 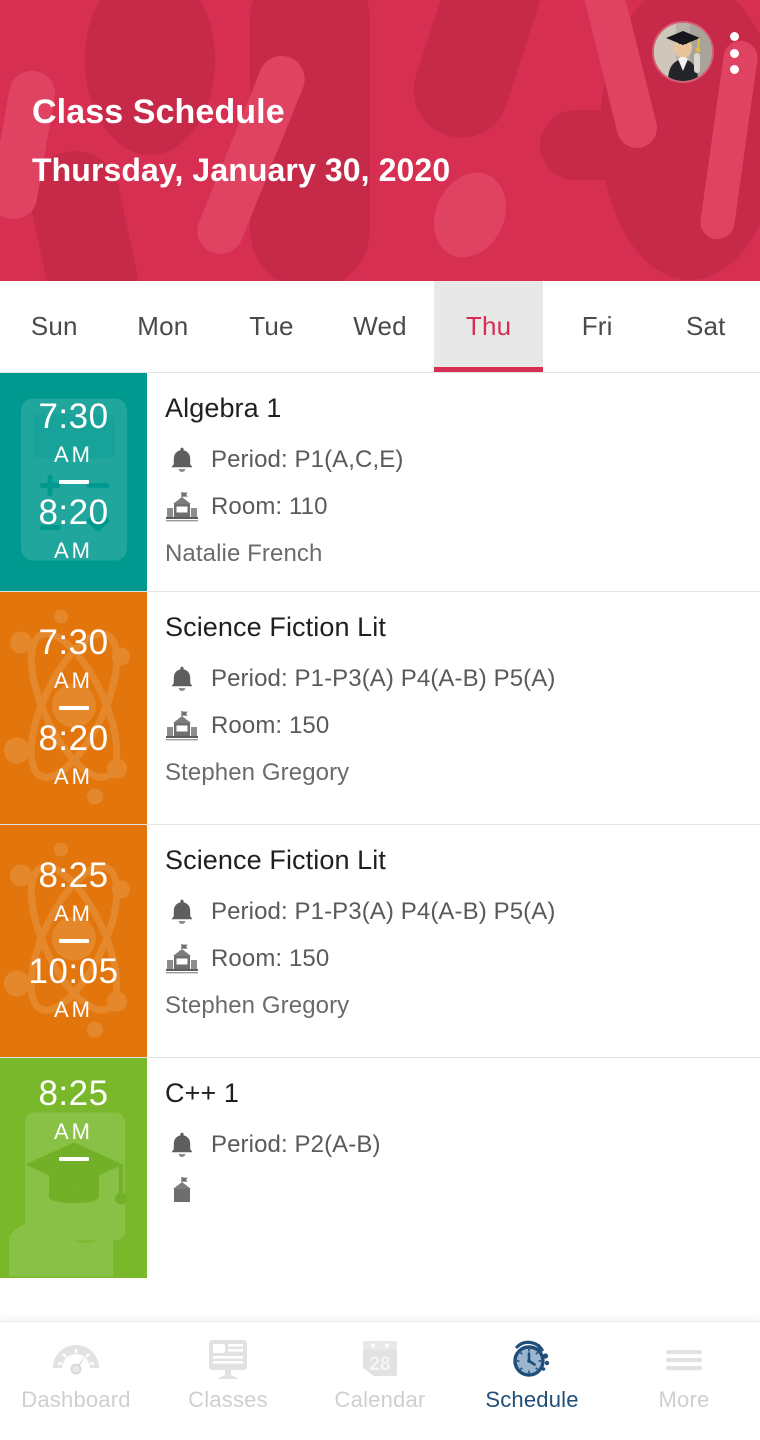 What do you see at coordinates (76, 1399) in the screenshot?
I see `nav-label: Dashboard` at bounding box center [76, 1399].